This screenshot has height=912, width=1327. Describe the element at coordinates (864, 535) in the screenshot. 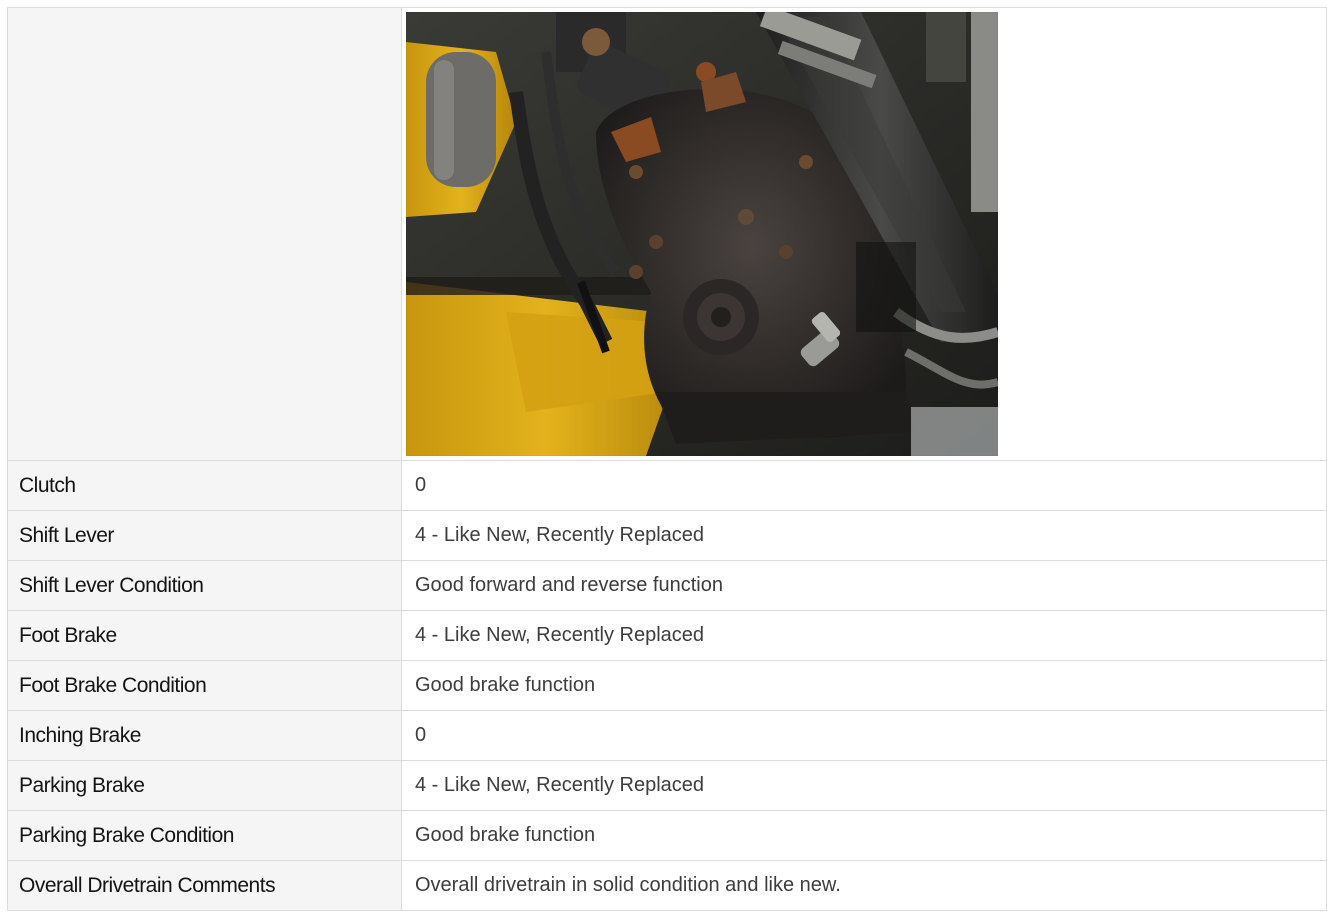

I see `row-value-shift-lever: 4 - Like New, Recently Replaced` at that location.